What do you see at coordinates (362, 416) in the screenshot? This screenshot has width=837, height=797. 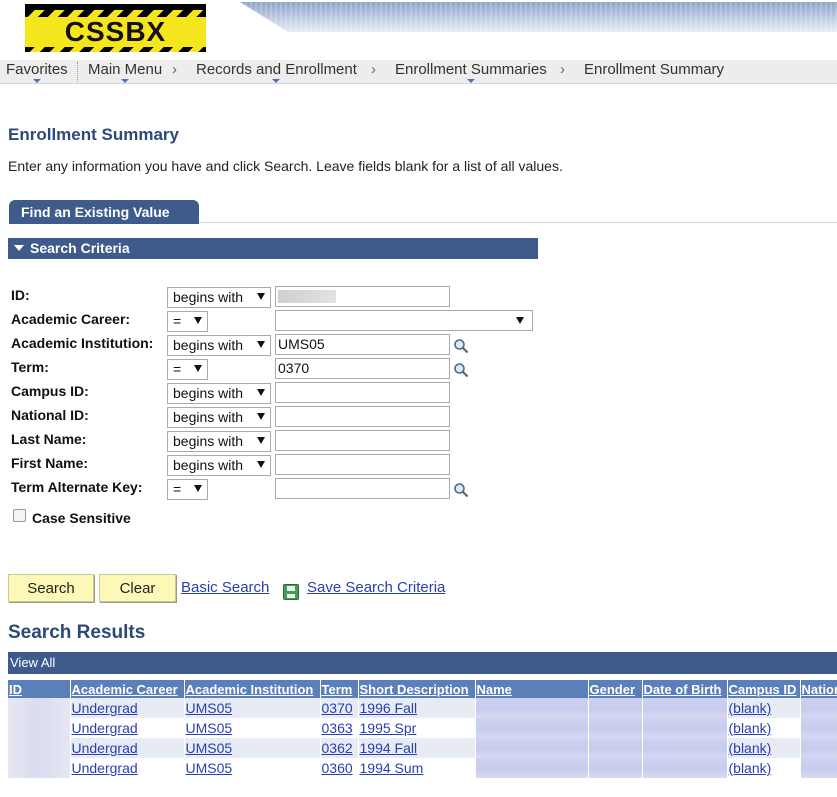 I see `national-id-input` at bounding box center [362, 416].